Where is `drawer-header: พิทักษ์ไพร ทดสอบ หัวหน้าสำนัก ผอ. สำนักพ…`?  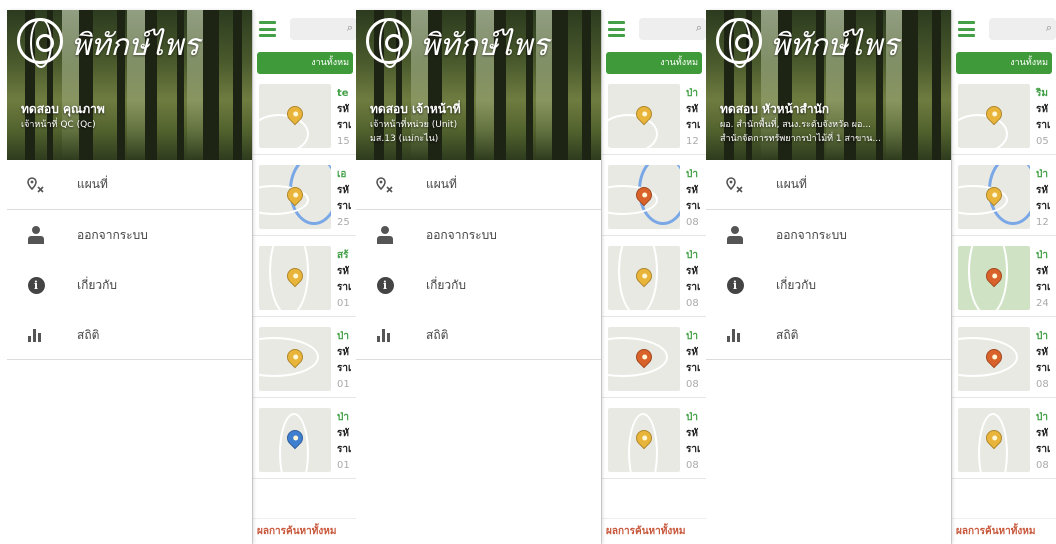 drawer-header: พิทักษ์ไพร ทดสอบ หัวหน้าสำนัก ผอ. สำนักพ… is located at coordinates (828, 85).